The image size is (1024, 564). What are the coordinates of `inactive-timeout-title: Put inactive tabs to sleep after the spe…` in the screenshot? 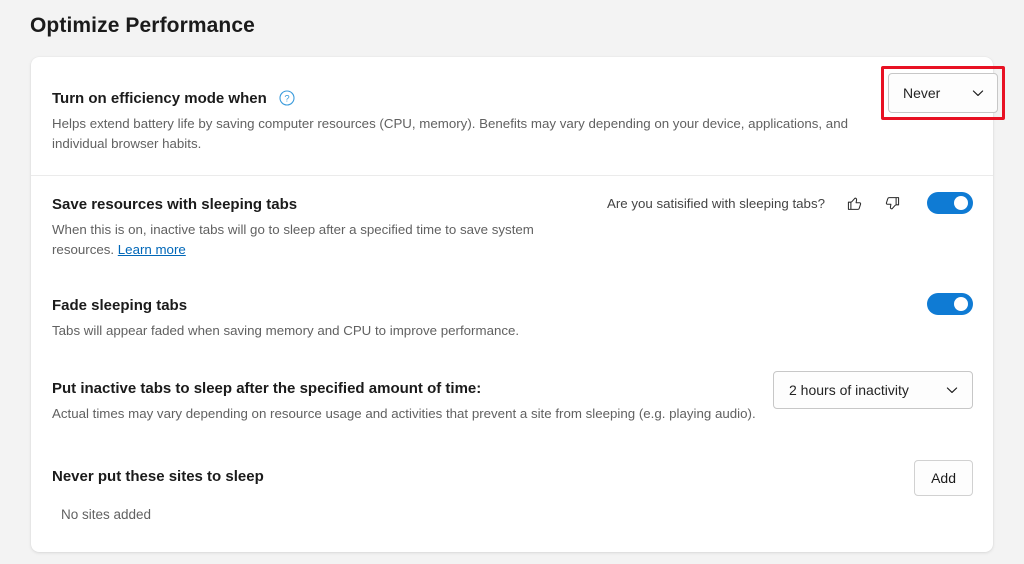 It's located at (267, 389).